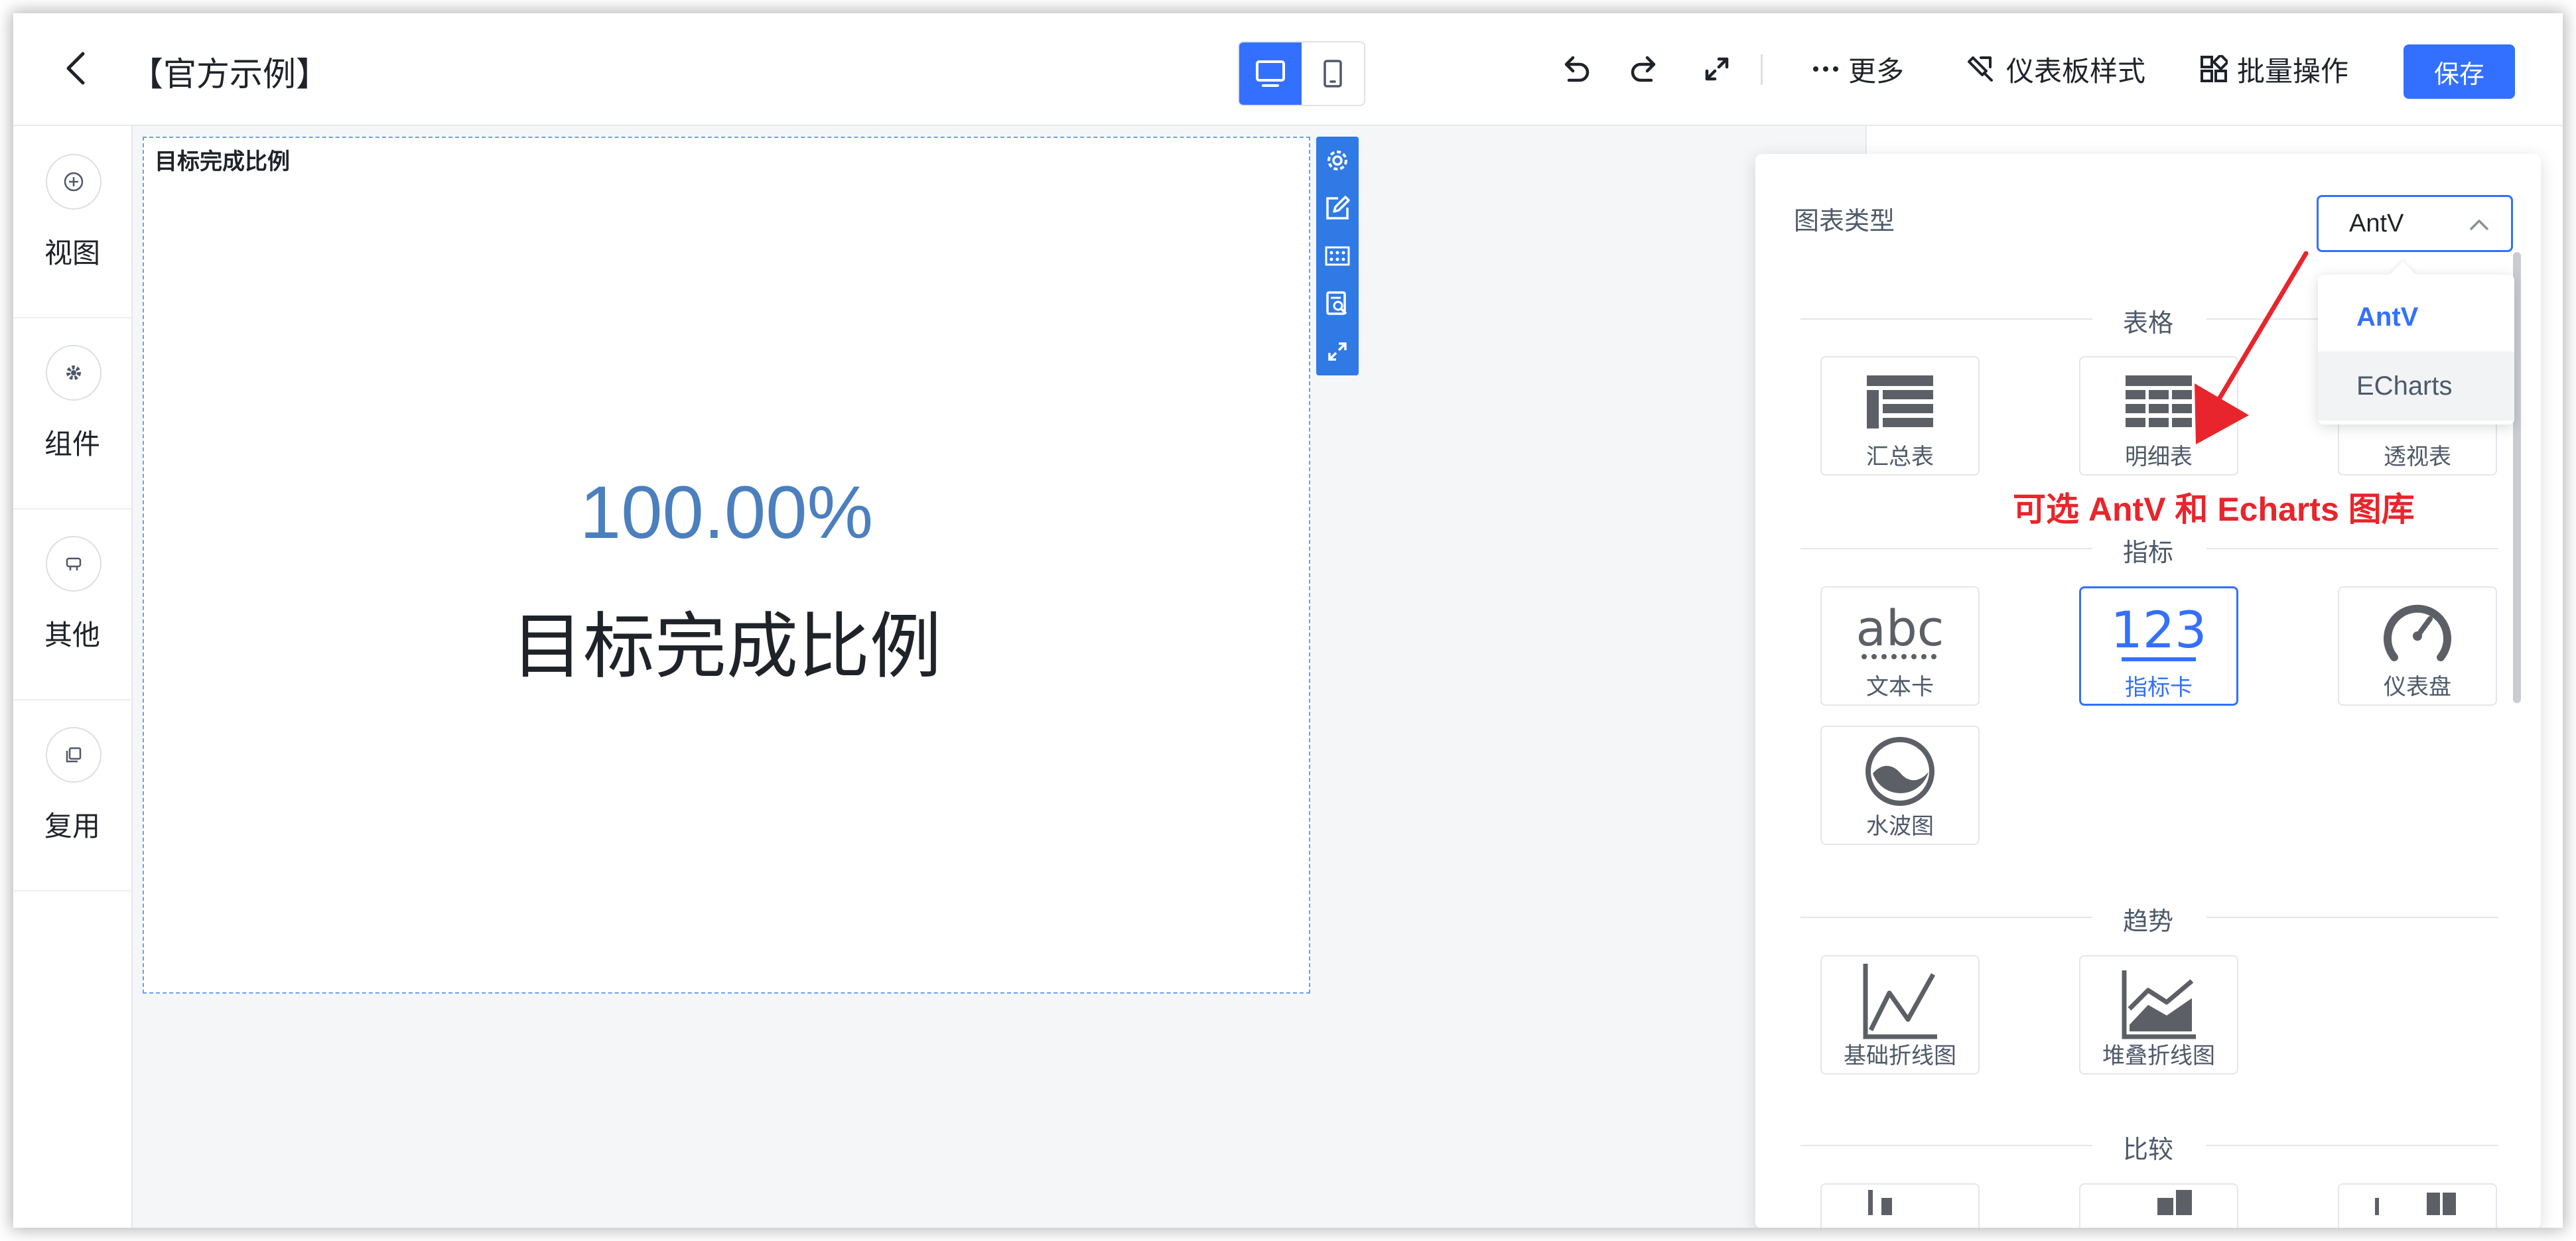  I want to click on chart-type-liquid: 水波图, so click(1900, 785).